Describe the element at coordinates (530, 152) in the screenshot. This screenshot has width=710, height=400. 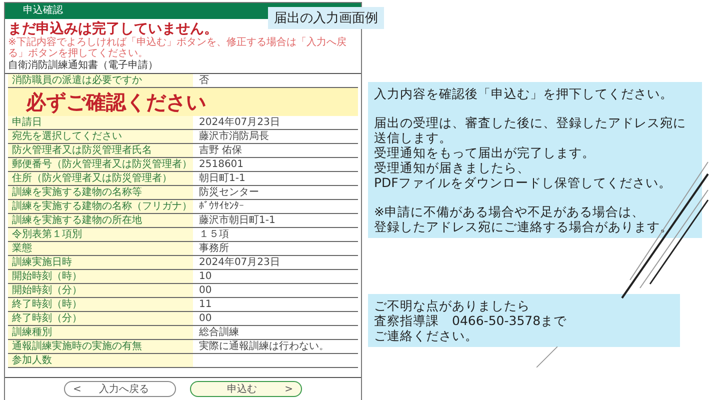
I see `info-paragraph: 届出の受理は、審査した後に、登録したアドレス宛に送信します。 受理通知をもって届出が完了します。 受理通知が届きましたら、 PDFファイルをダウンロードし保管してください。` at that location.